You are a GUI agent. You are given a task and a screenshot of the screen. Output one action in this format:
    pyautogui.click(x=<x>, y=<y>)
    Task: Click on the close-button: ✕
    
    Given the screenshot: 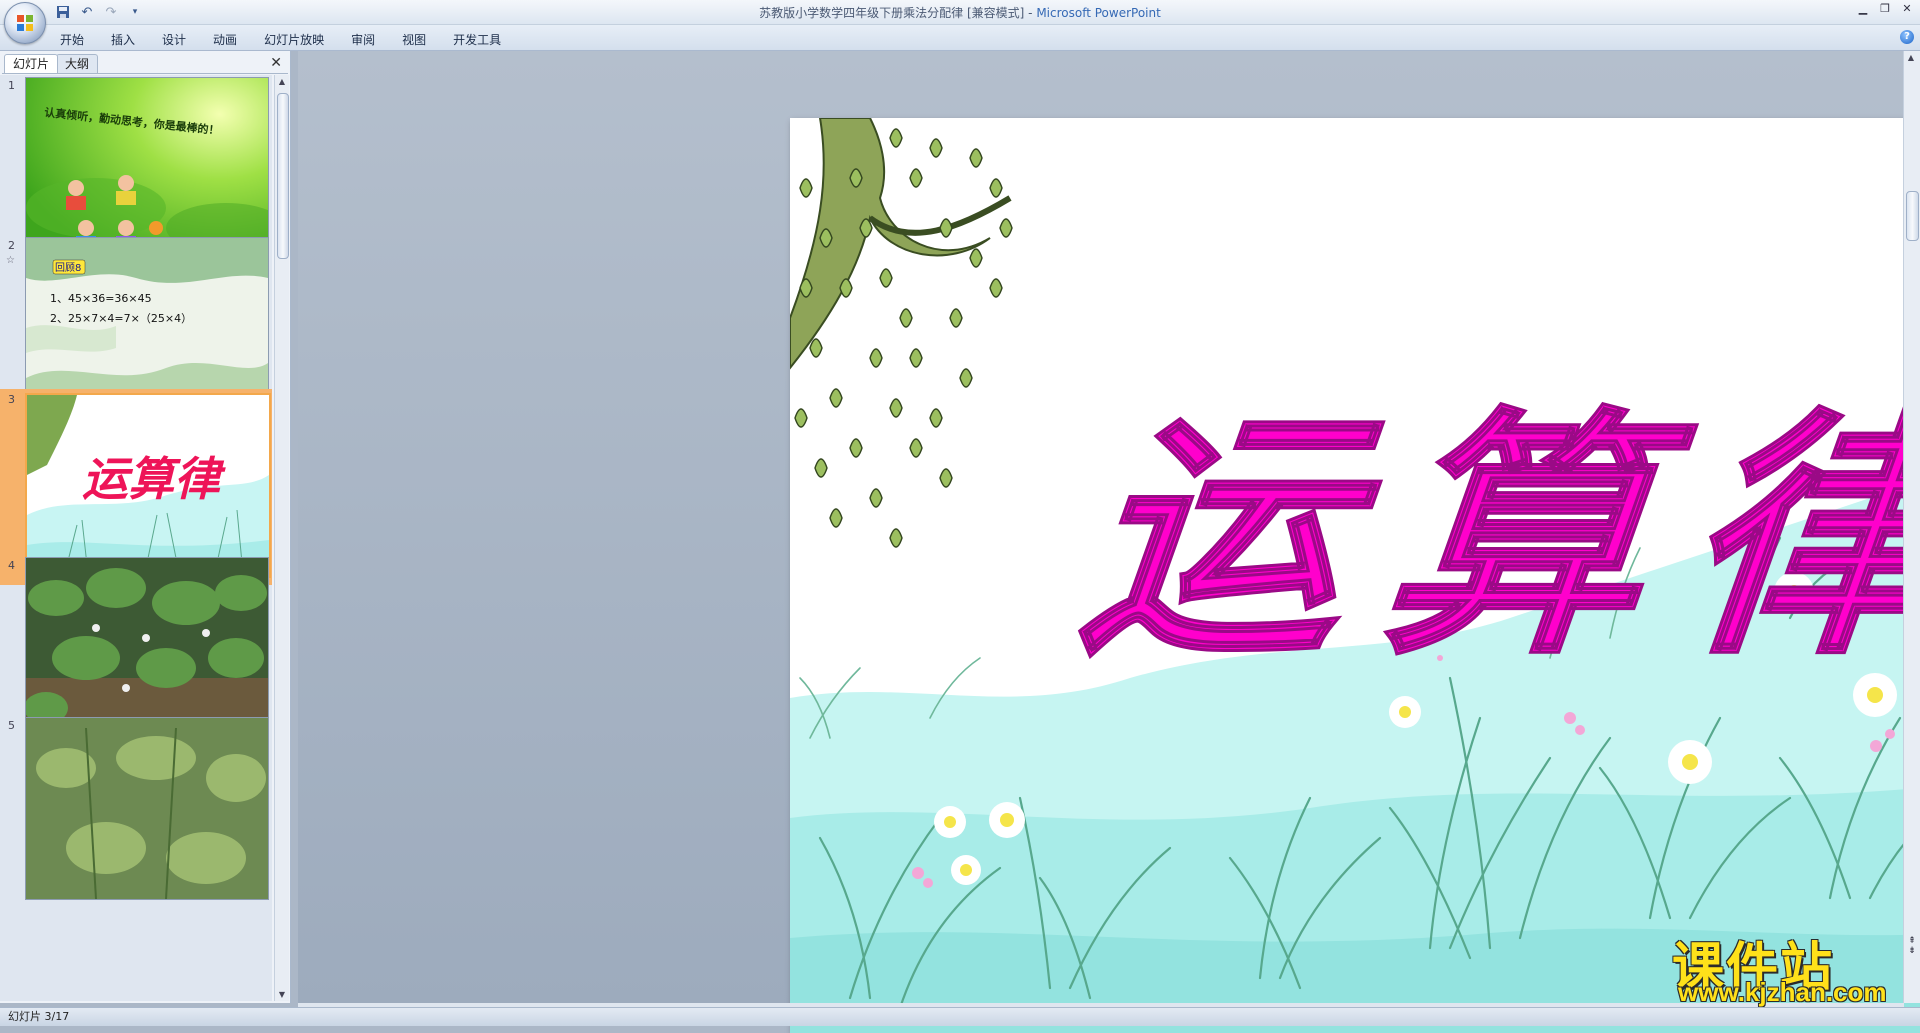 What is the action you would take?
    pyautogui.click(x=1907, y=9)
    